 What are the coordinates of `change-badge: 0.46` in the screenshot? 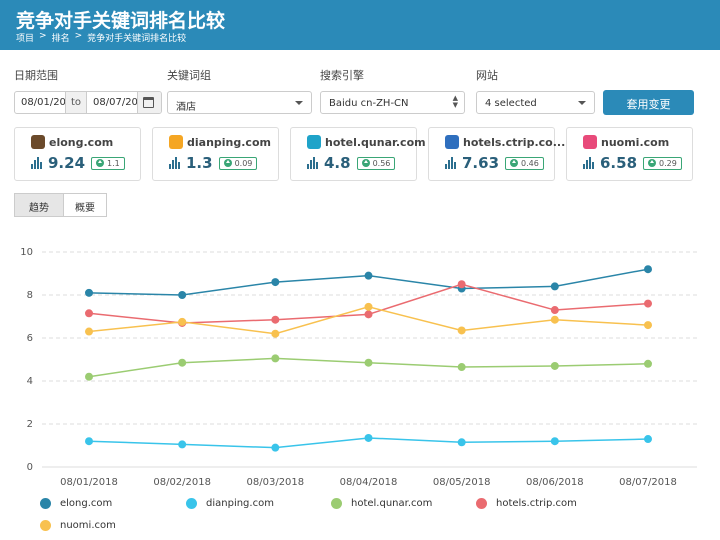 It's located at (524, 163).